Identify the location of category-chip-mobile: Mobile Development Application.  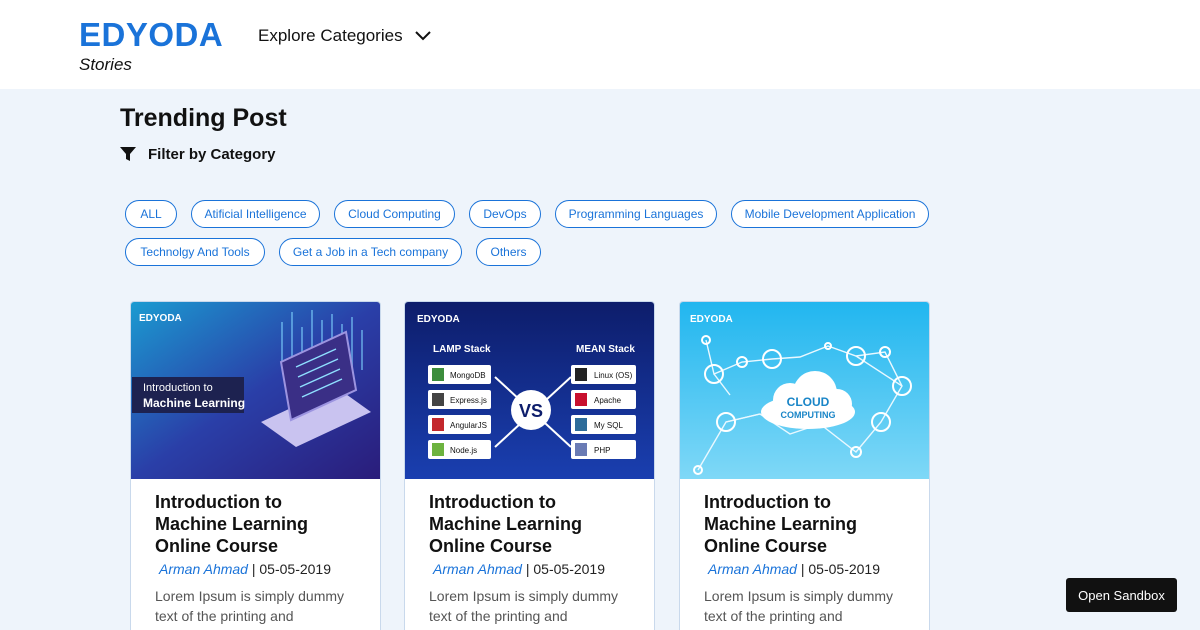
(830, 214).